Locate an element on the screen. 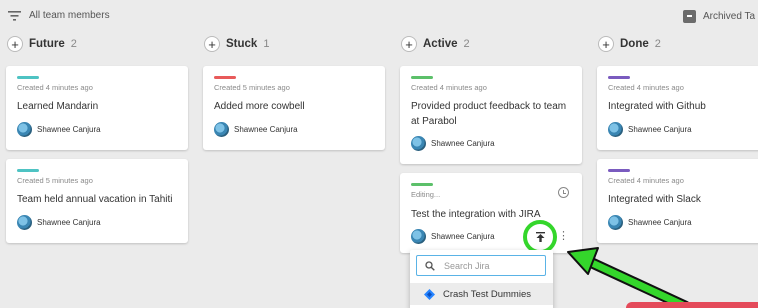 The image size is (758, 308). task-title: Integrated with Github is located at coordinates (657, 106).